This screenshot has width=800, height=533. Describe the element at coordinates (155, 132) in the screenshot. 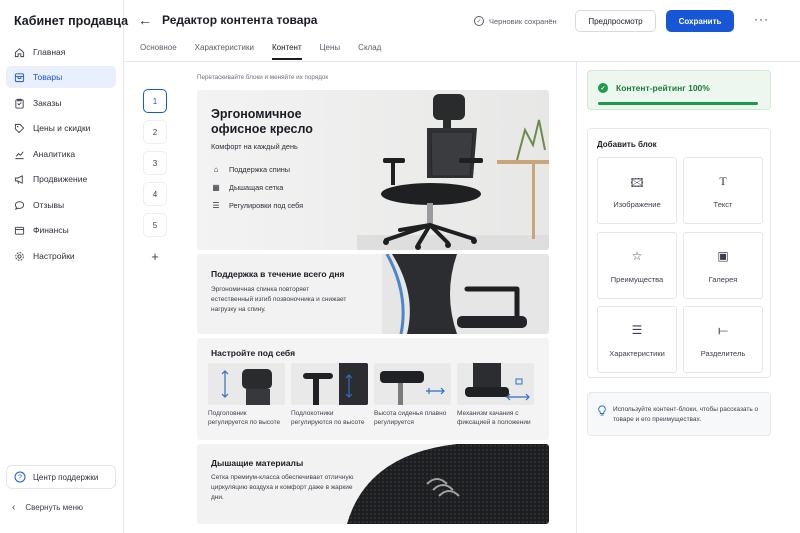

I see `block-step-2: 2` at that location.